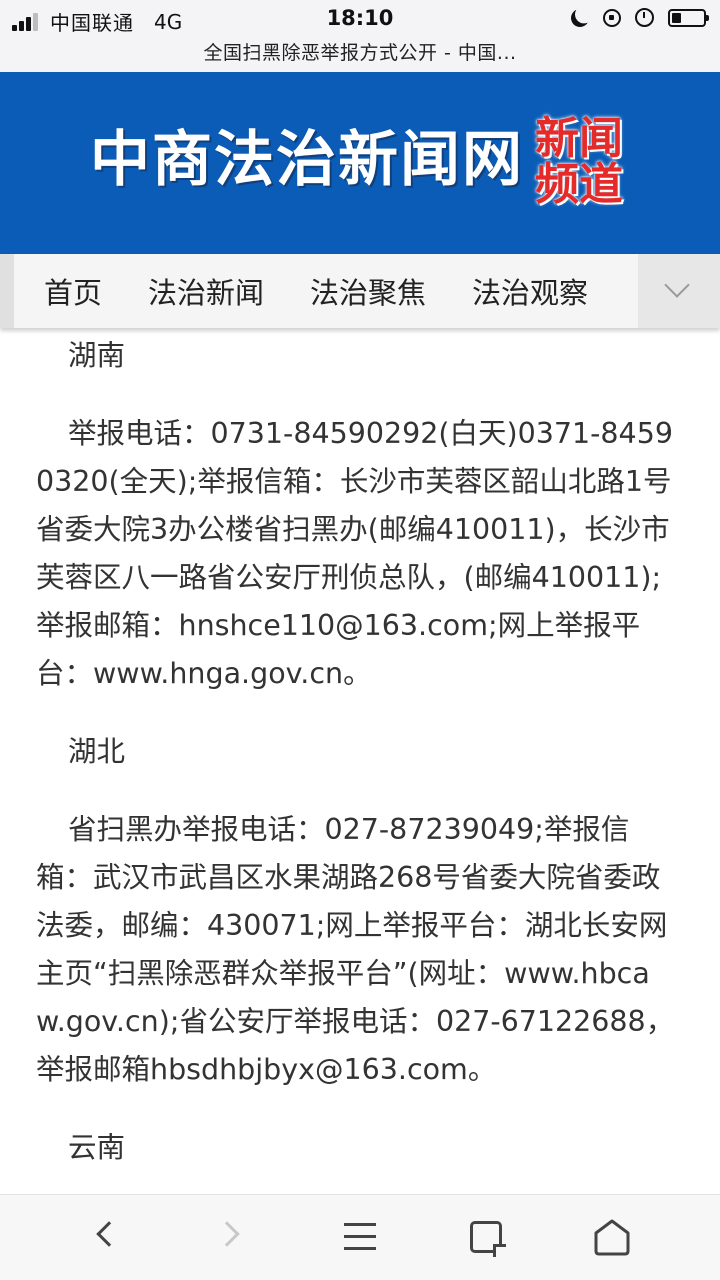 This screenshot has height=1280, width=720. I want to click on browser-toolbar, so click(360, 1237).